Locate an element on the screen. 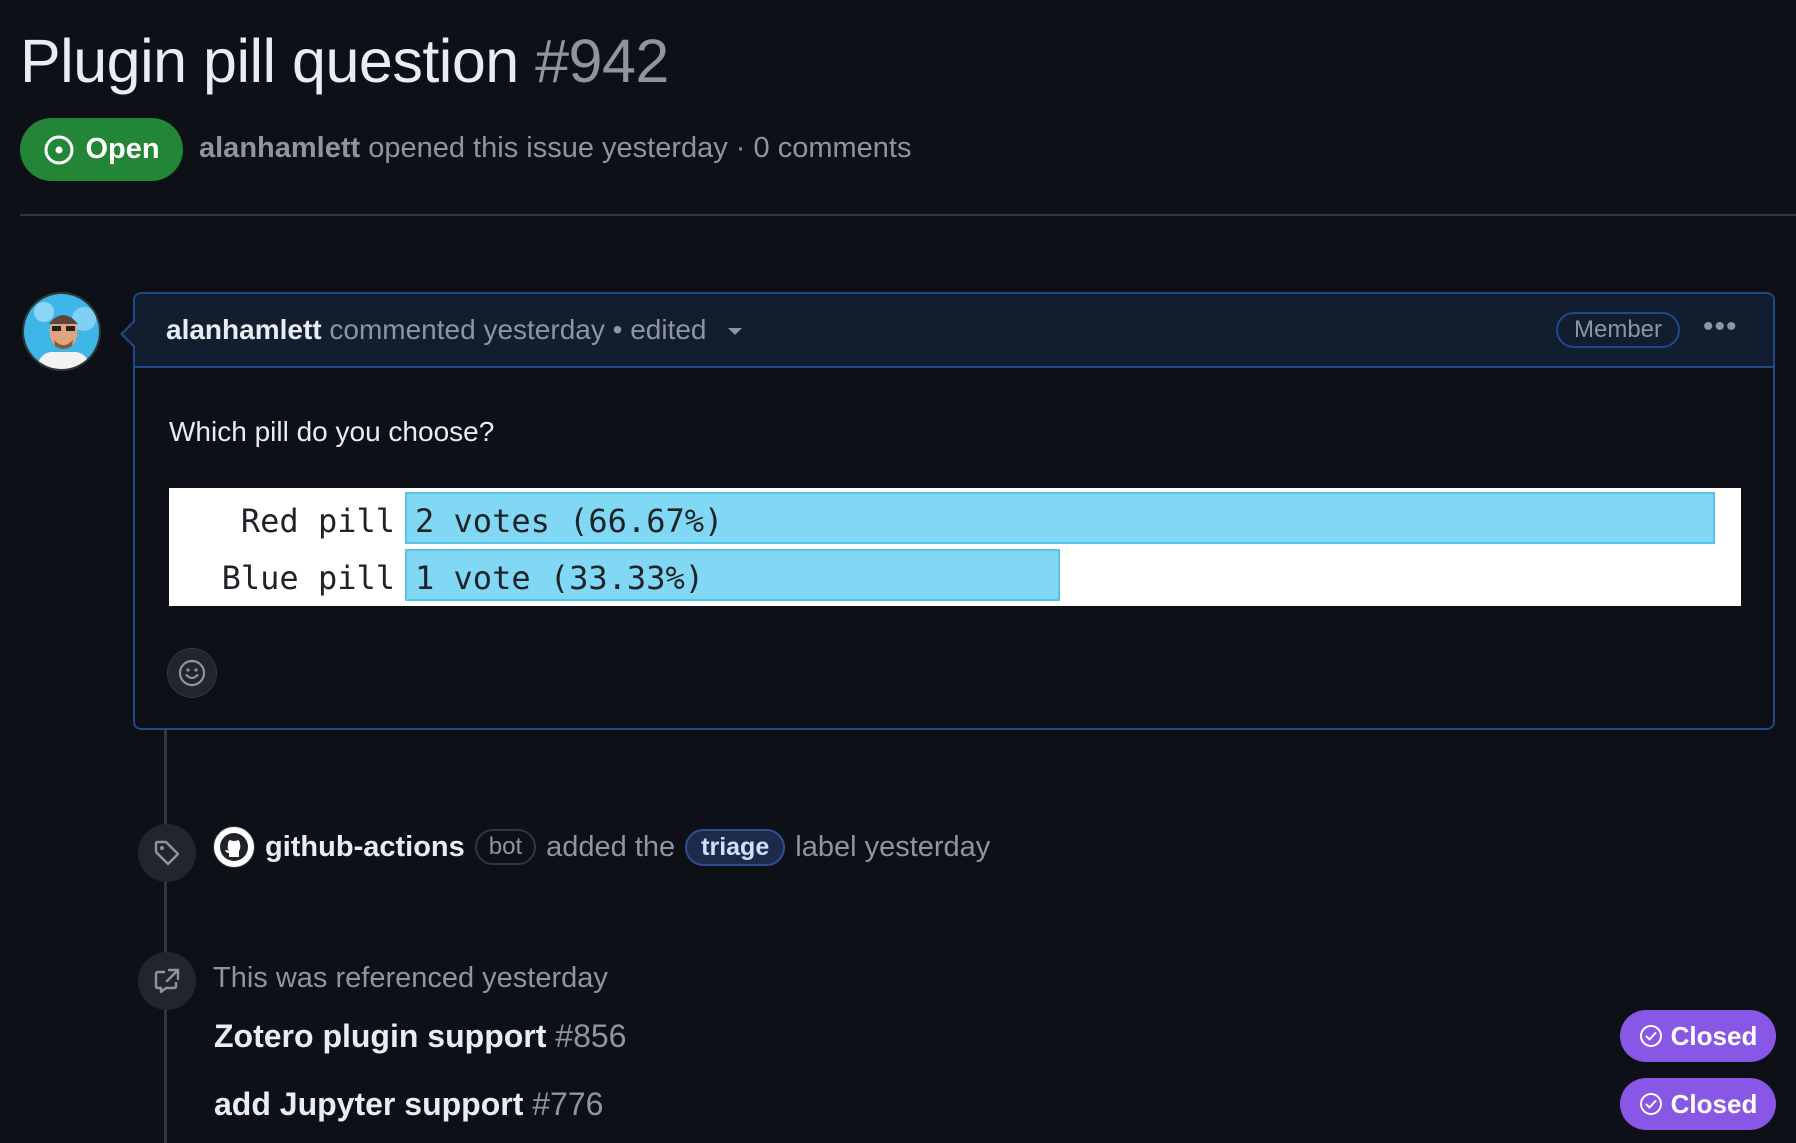 This screenshot has height=1143, width=1796. reference-number: #856 is located at coordinates (591, 1036).